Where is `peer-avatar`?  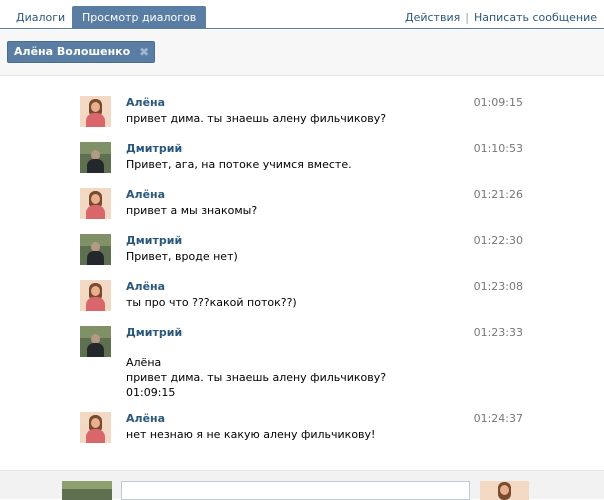 peer-avatar is located at coordinates (504, 490).